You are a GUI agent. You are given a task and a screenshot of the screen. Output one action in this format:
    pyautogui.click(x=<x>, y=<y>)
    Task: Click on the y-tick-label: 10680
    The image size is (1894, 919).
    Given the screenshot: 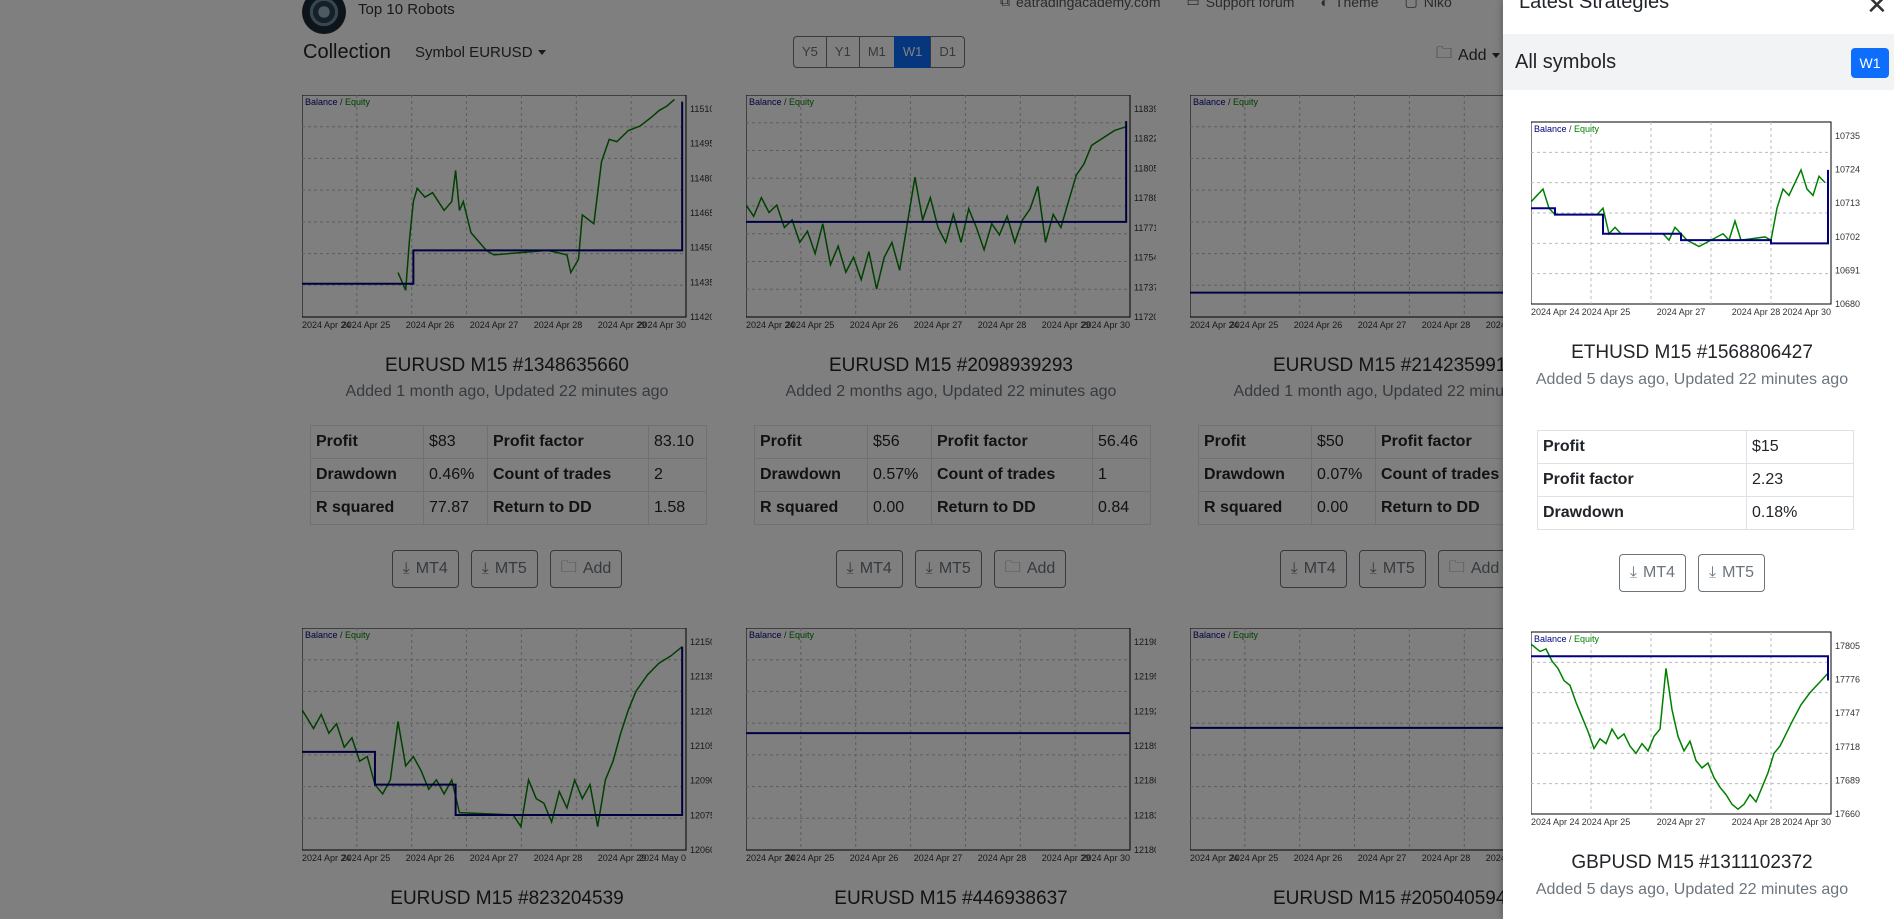 What is the action you would take?
    pyautogui.click(x=1847, y=304)
    